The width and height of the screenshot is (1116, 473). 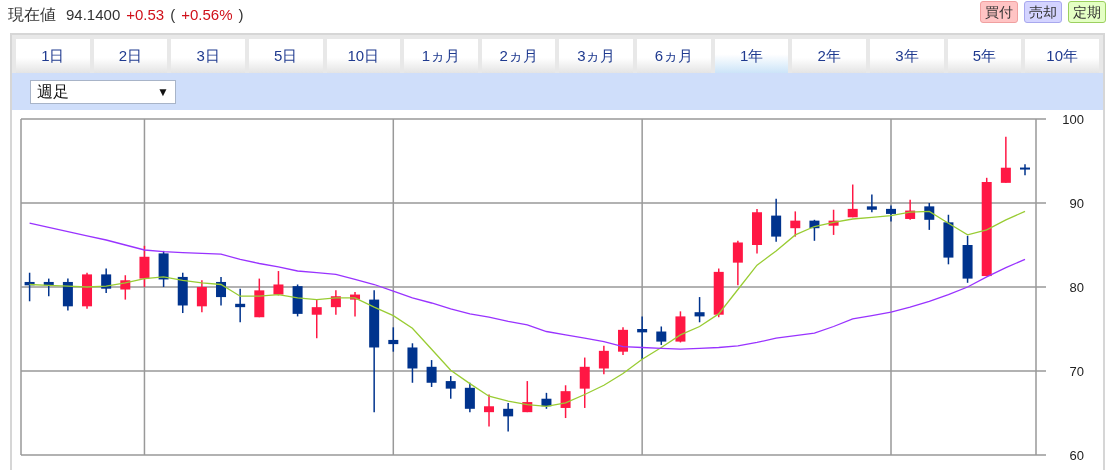 What do you see at coordinates (241, 14) in the screenshot?
I see `parenthesis: )` at bounding box center [241, 14].